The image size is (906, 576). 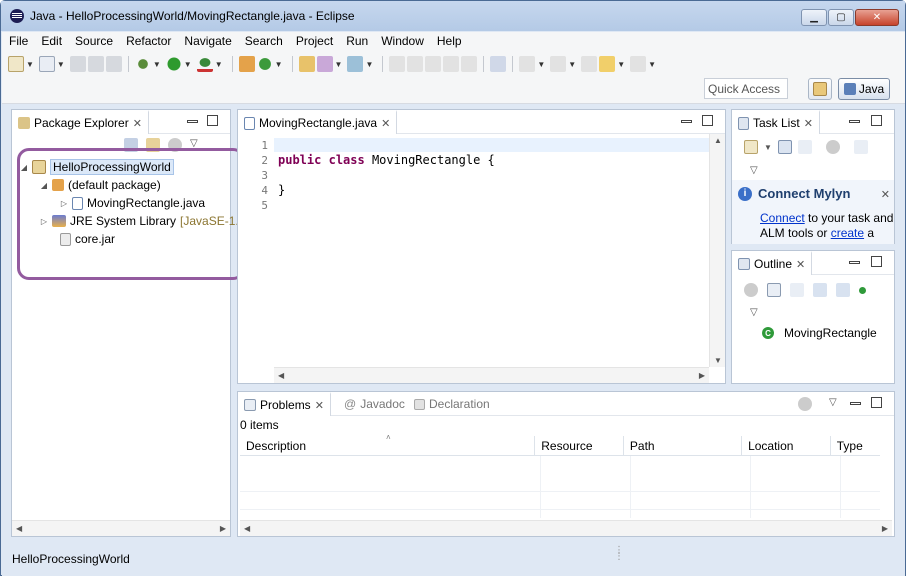 What do you see at coordinates (638, 64) in the screenshot?
I see `forward-icon` at bounding box center [638, 64].